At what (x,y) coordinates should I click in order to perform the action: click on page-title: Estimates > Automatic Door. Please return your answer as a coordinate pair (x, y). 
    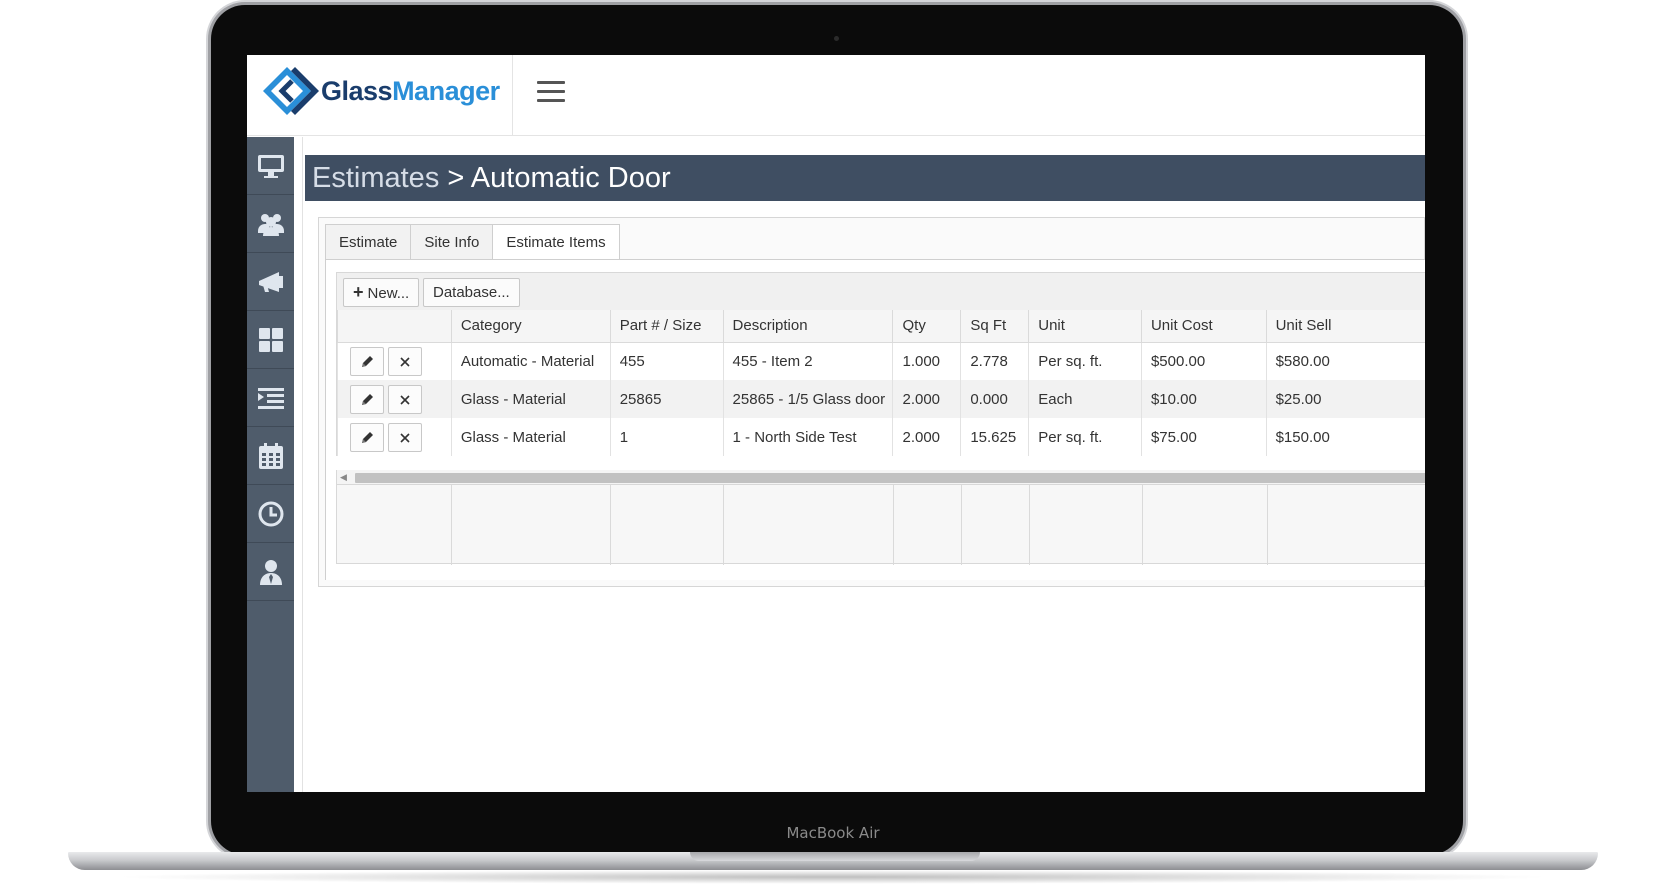
    Looking at the image, I should click on (865, 178).